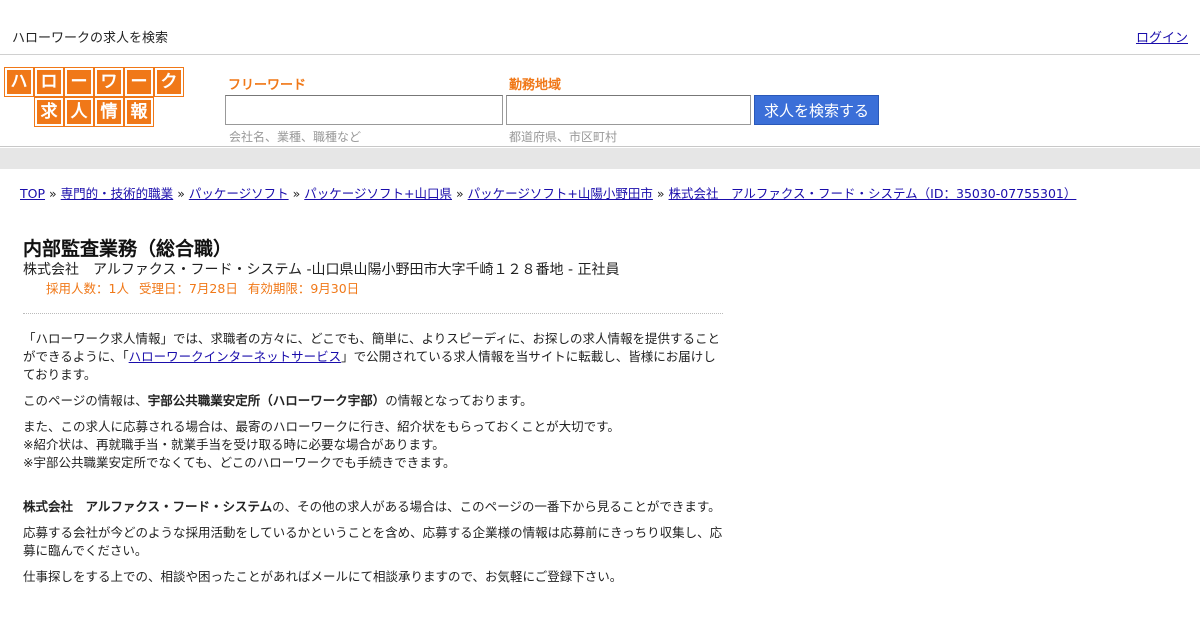 This screenshot has width=1200, height=630. Describe the element at coordinates (239, 462) in the screenshot. I see `application-line-3: ※宇部公共職業安定所でなくても、どこのハローワークでも手続きできます。` at that location.